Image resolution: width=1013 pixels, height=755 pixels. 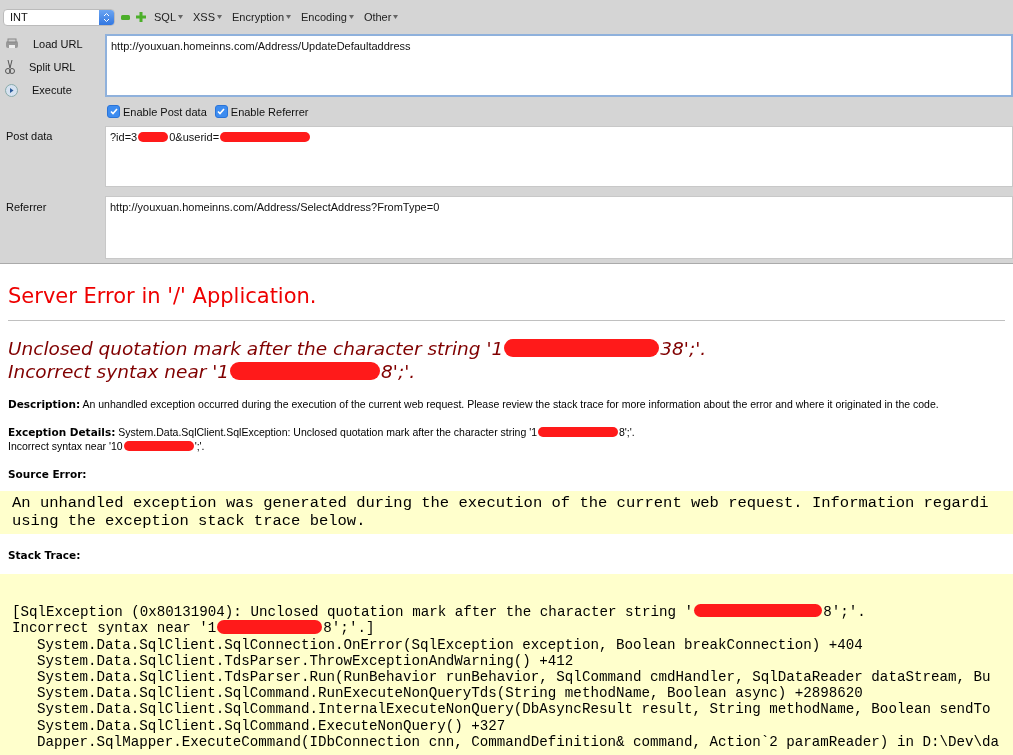 What do you see at coordinates (114, 628) in the screenshot?
I see `stack-trace-text: Incorrect syntax near '1` at bounding box center [114, 628].